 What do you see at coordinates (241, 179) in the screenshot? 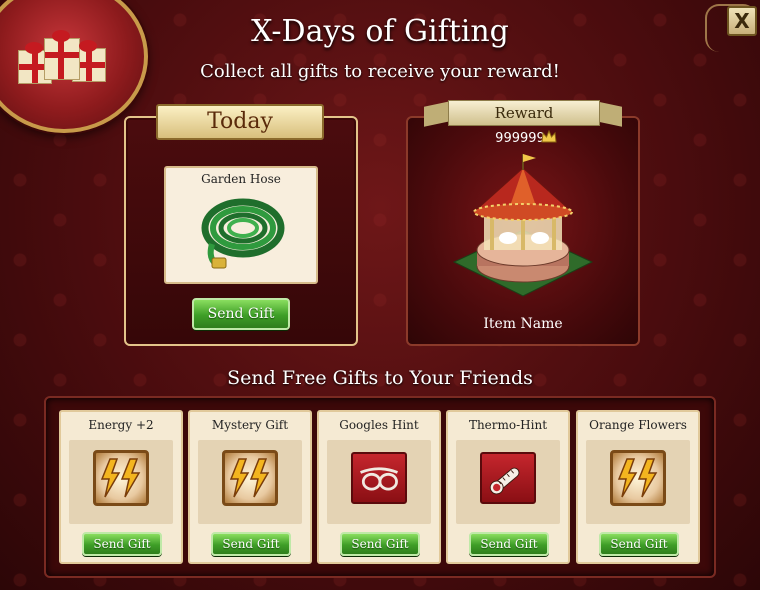
I see `today-item-label: Garden Hose` at bounding box center [241, 179].